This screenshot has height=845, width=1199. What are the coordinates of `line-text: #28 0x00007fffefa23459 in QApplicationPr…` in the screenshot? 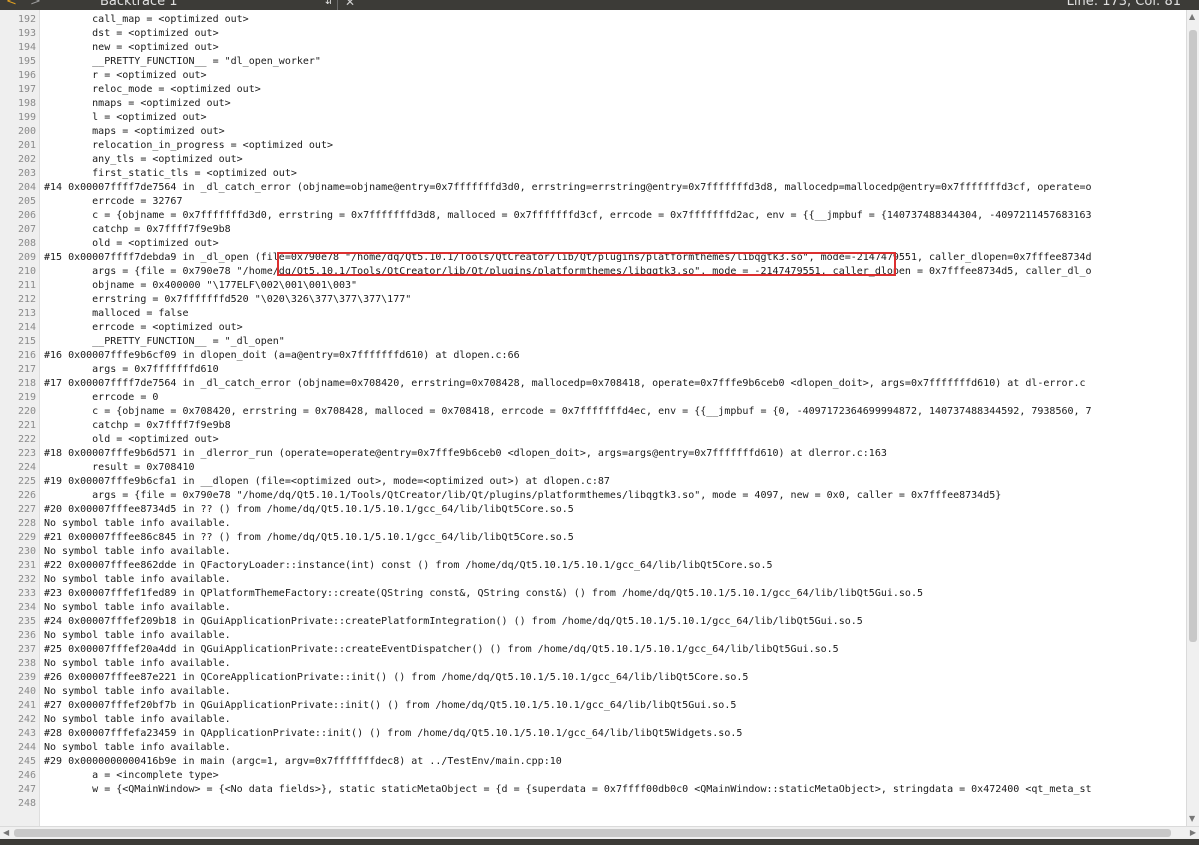 It's located at (393, 734).